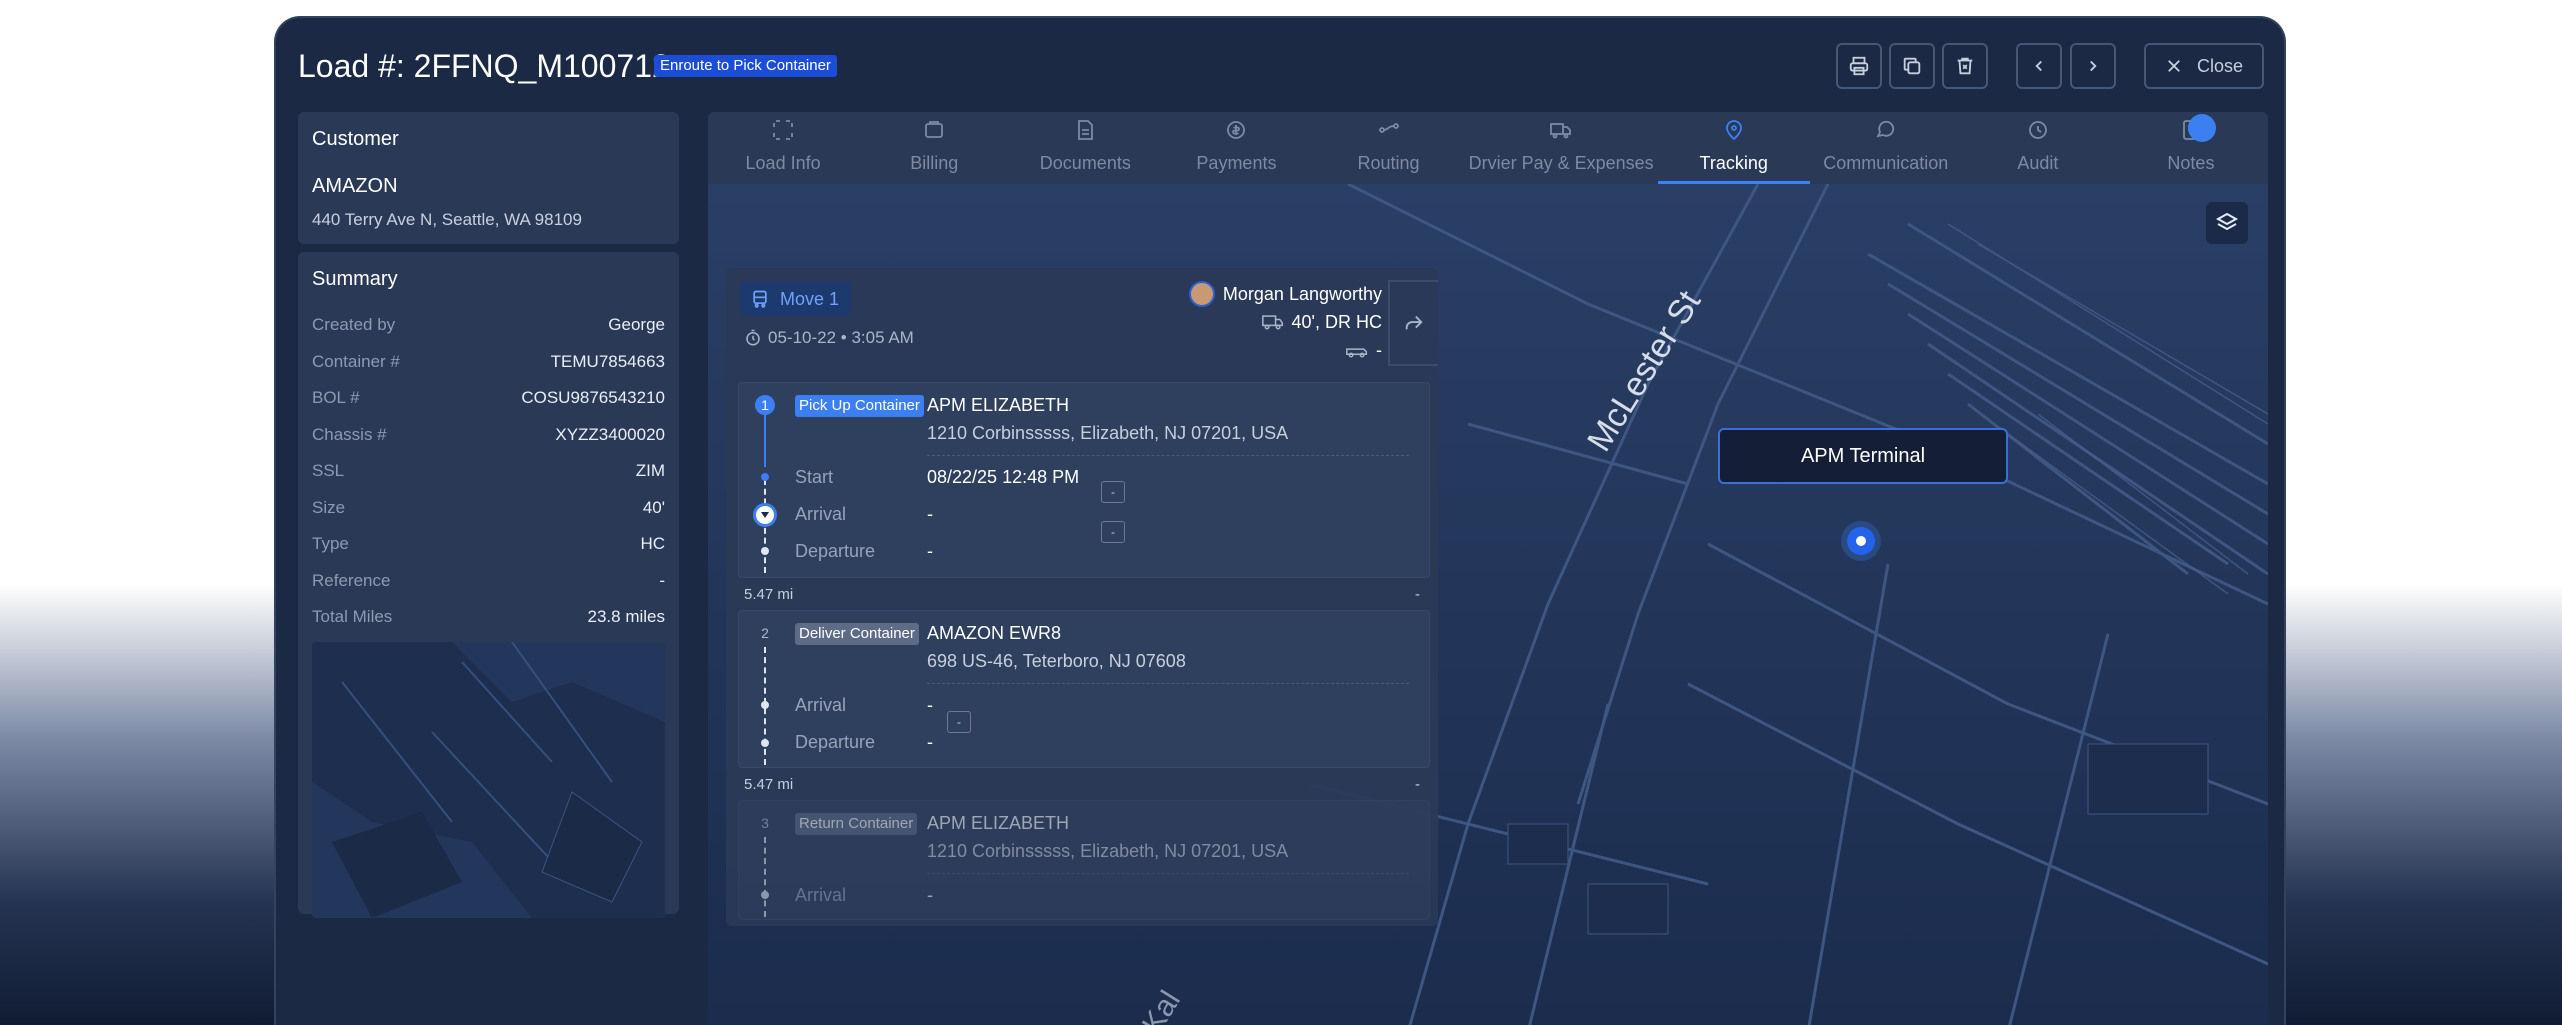 Image resolution: width=2562 pixels, height=1025 pixels. I want to click on status-badge: Enroute to Pick Container, so click(745, 66).